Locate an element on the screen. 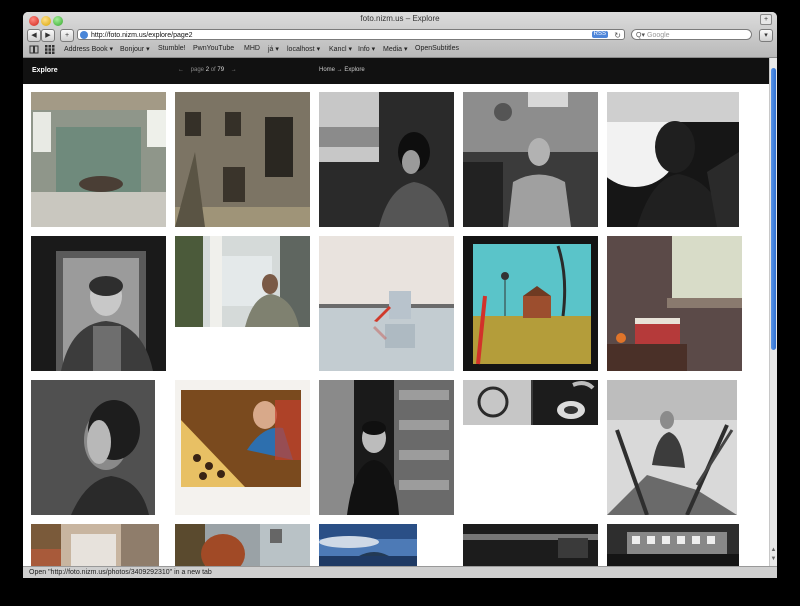  site-header: Explore ← page 2 of 79 → Home → Explore is located at coordinates (396, 71).